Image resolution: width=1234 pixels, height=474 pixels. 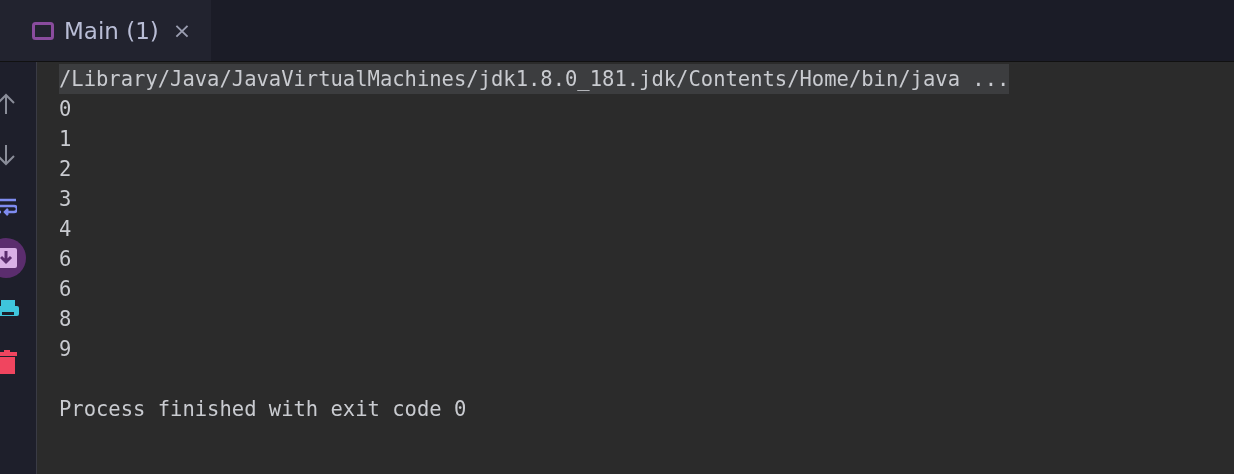 What do you see at coordinates (263, 409) in the screenshot?
I see `output-line: Process finished with exit code 0` at bounding box center [263, 409].